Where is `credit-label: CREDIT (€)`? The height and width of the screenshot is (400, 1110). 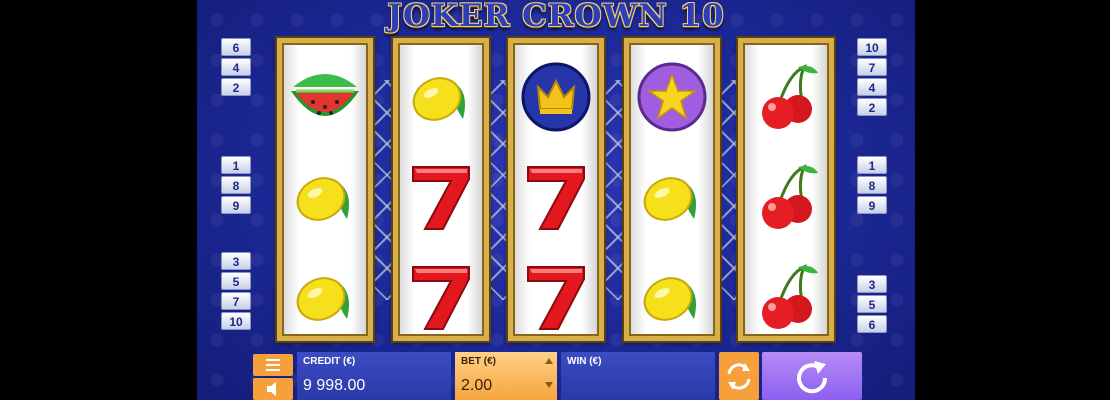 credit-label: CREDIT (€) is located at coordinates (329, 361).